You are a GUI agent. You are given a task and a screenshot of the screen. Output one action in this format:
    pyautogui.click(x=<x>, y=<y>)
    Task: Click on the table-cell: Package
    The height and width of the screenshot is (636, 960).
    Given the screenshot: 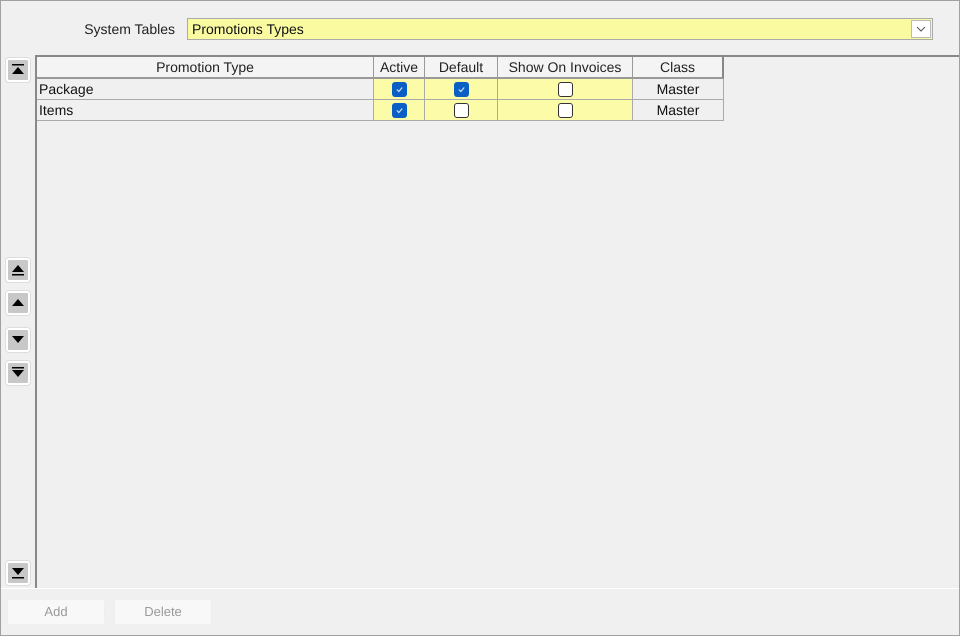 What is the action you would take?
    pyautogui.click(x=205, y=89)
    